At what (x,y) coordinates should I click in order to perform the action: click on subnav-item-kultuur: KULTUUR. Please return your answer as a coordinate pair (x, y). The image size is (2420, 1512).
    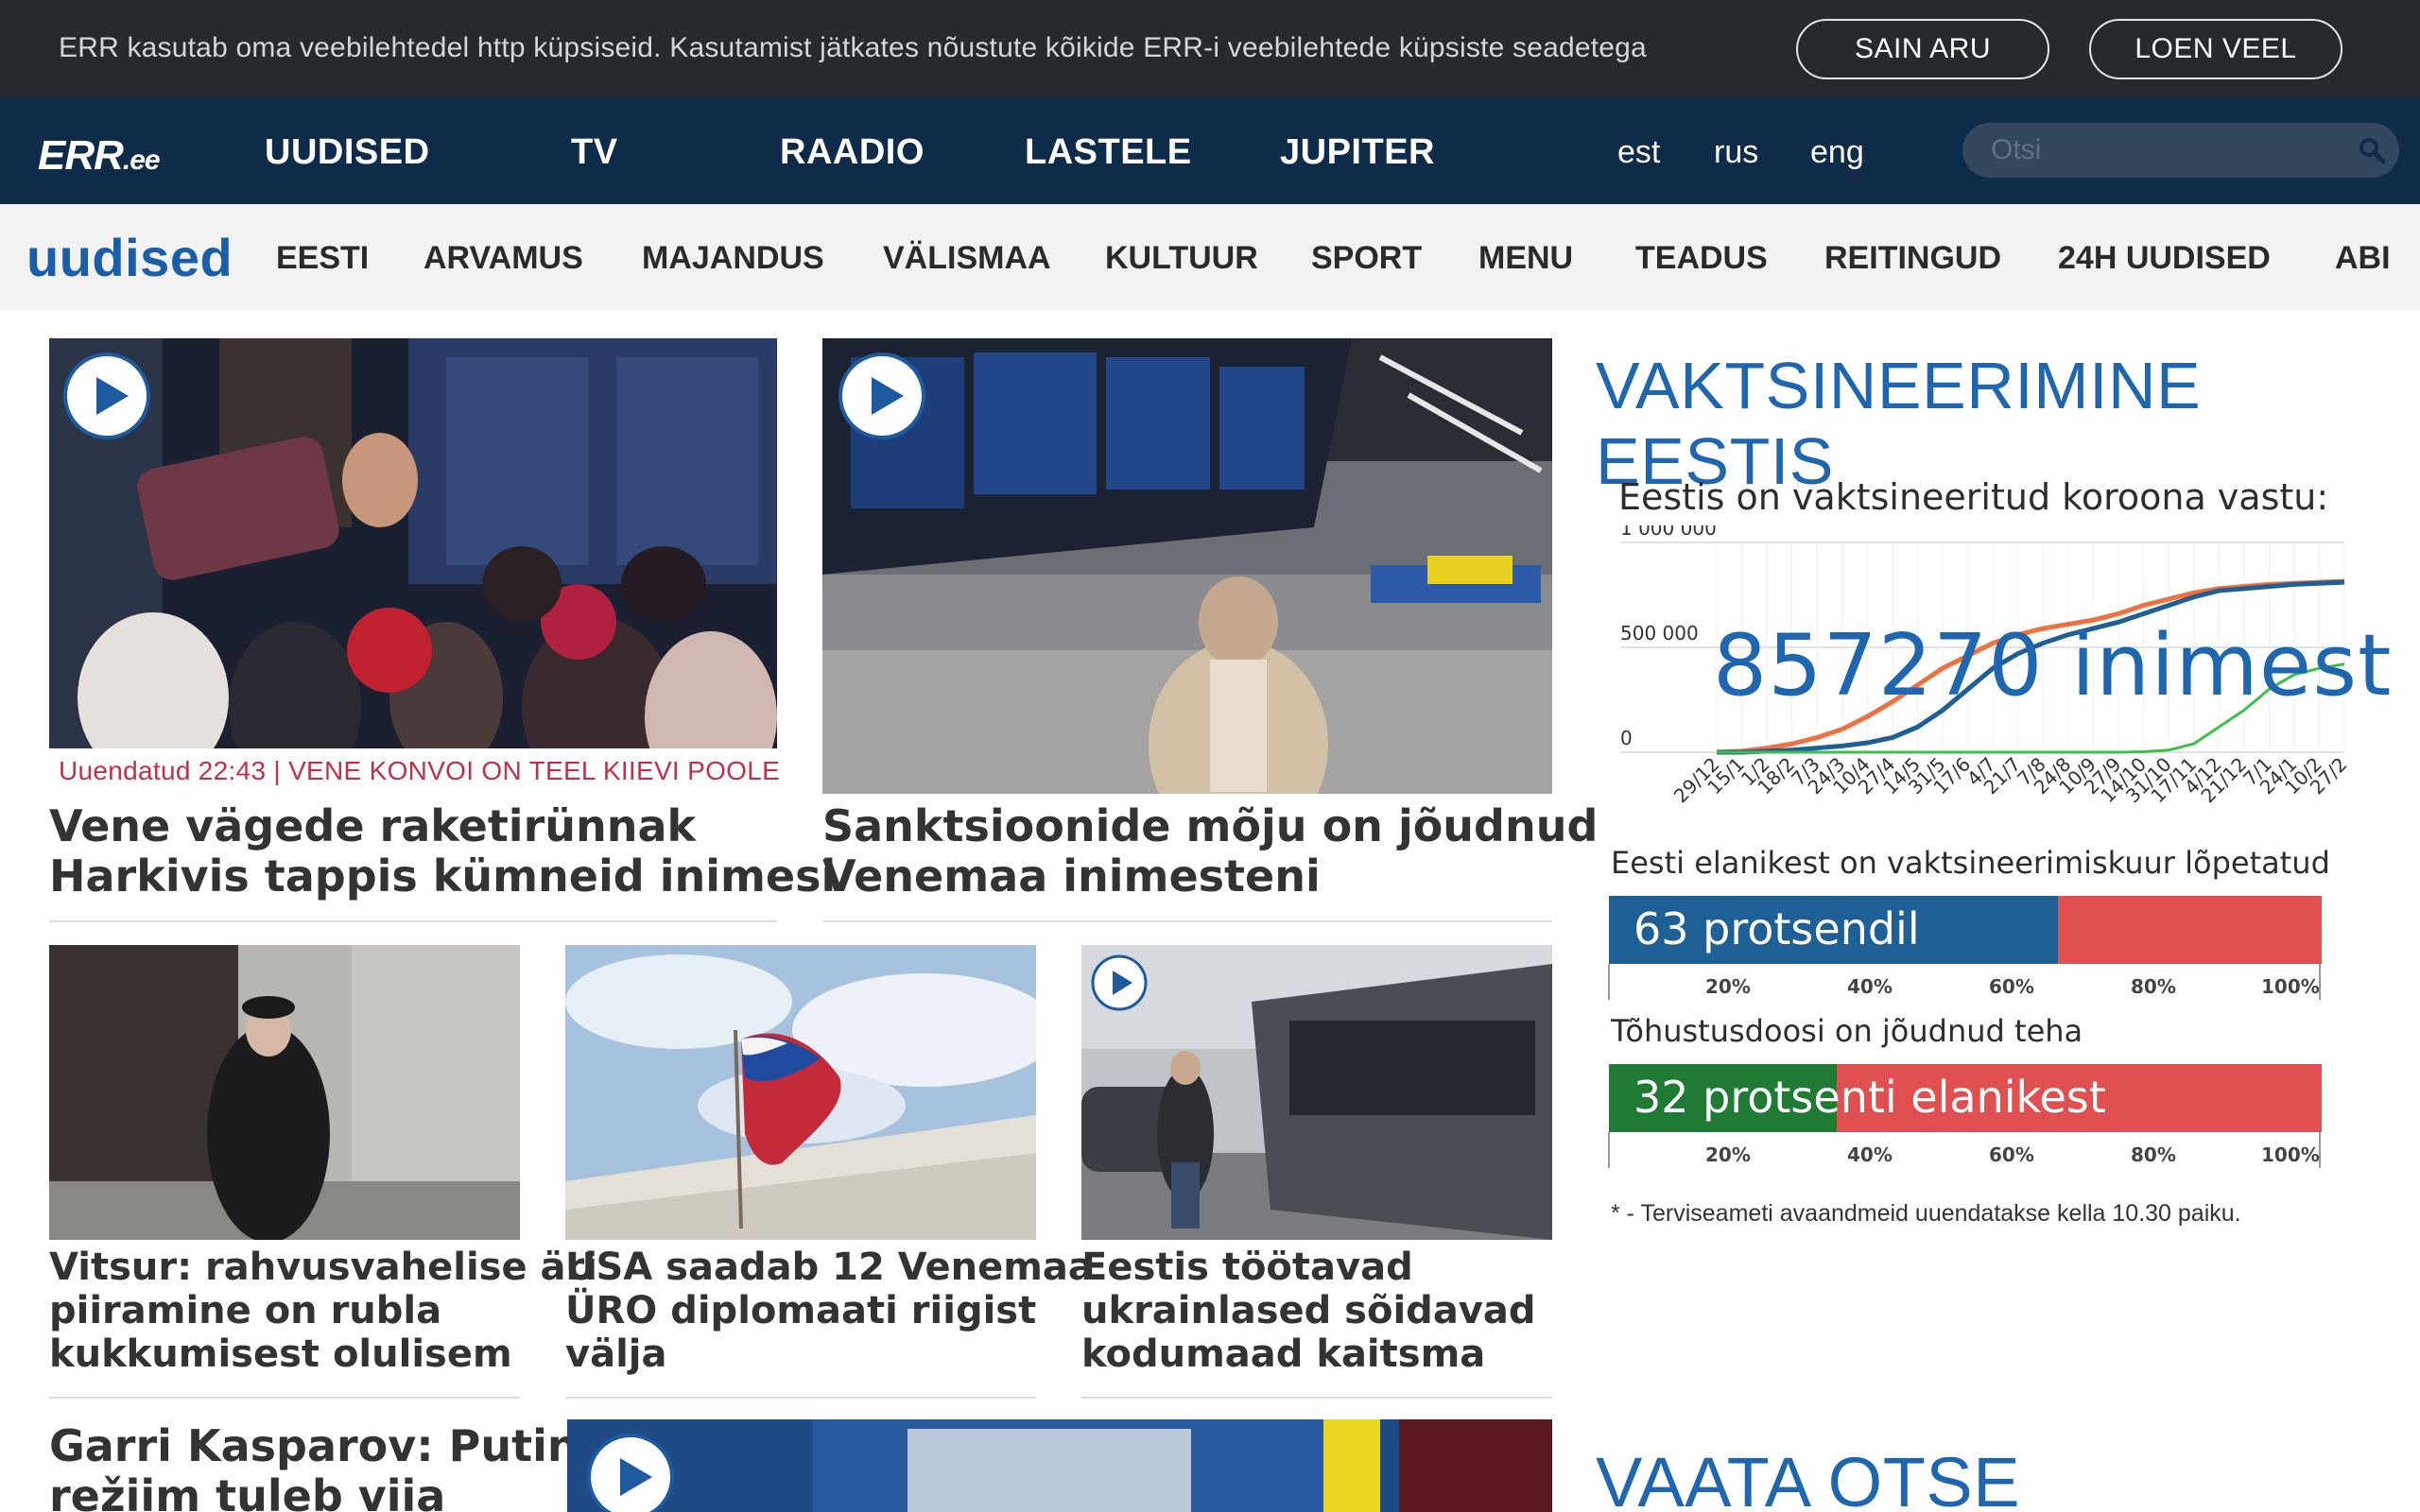
    Looking at the image, I should click on (1181, 258).